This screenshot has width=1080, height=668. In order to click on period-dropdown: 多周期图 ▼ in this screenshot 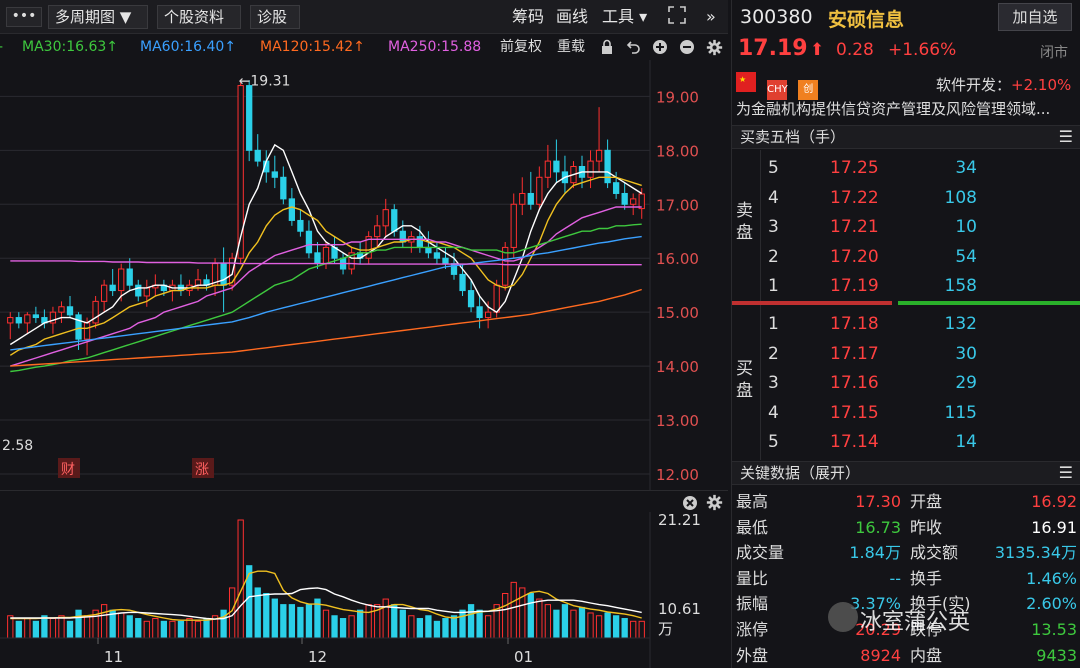, I will do `click(98, 17)`.